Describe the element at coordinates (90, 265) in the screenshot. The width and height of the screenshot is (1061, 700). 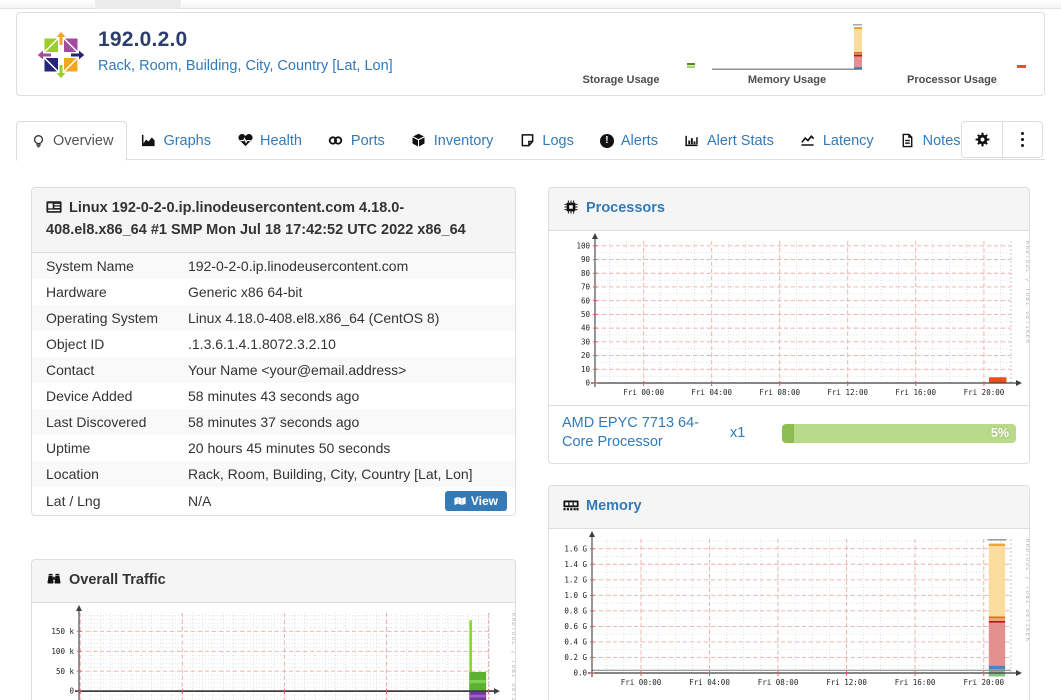
I see `info-label: System Name` at that location.